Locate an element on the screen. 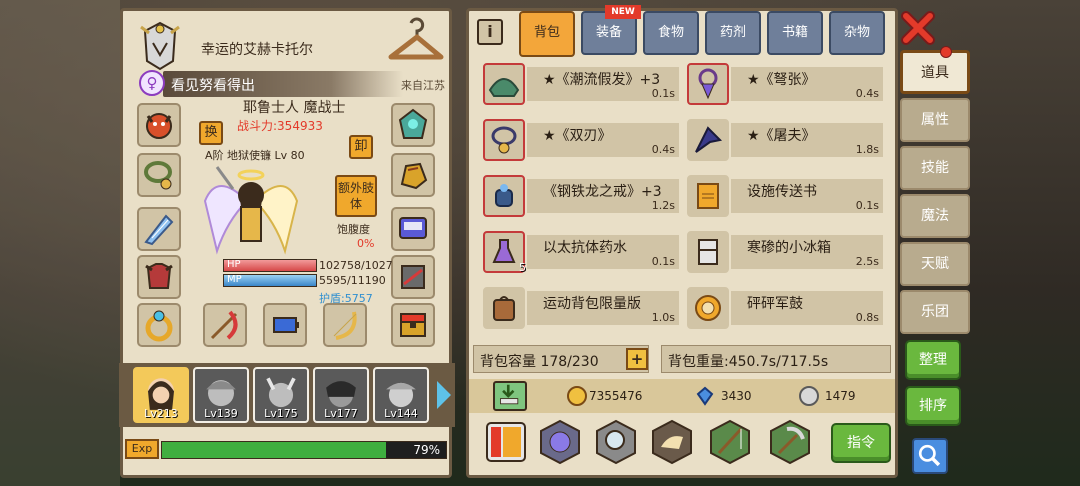  magnify-button is located at coordinates (616, 442).